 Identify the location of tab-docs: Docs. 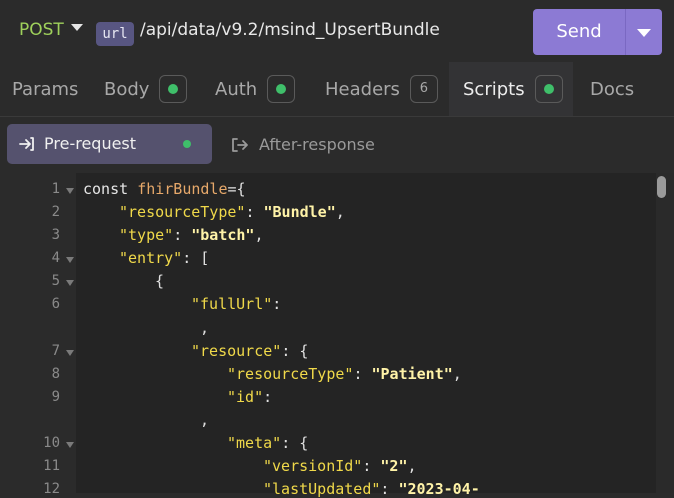
(612, 89).